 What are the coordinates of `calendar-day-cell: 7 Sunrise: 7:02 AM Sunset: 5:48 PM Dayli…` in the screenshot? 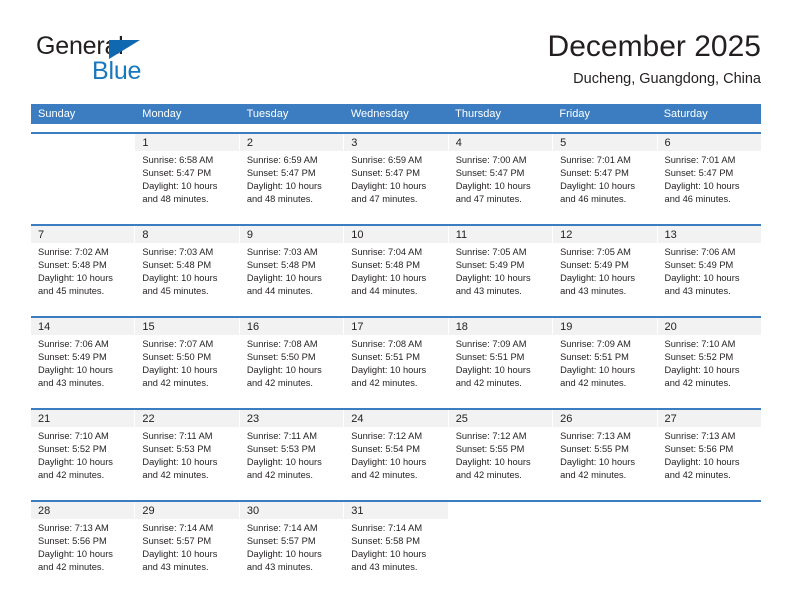 It's located at (83, 267).